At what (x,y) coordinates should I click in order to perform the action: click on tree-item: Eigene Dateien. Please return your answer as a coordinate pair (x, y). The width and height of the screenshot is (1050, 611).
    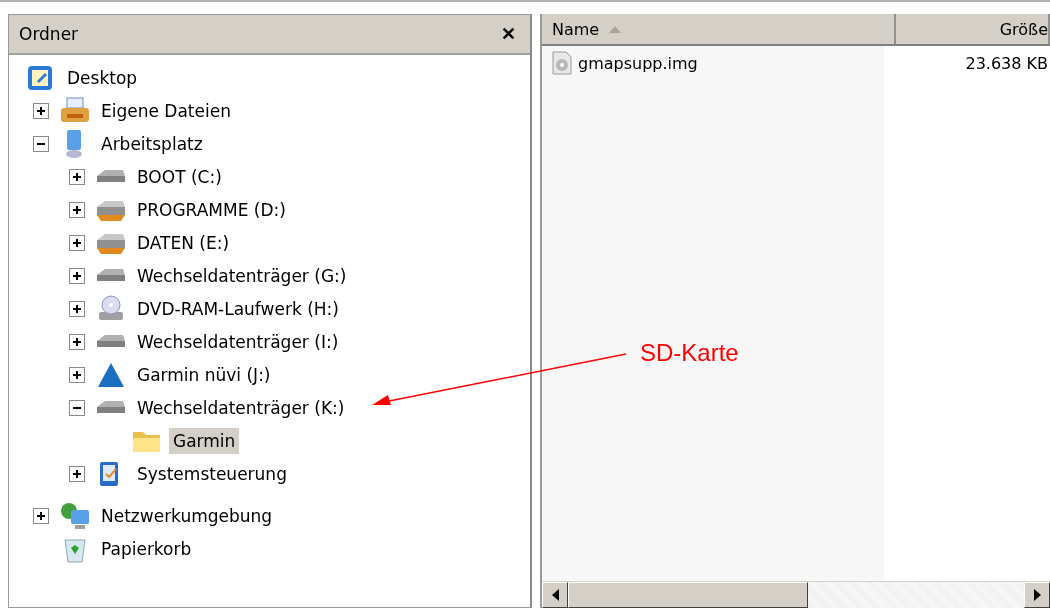
    Looking at the image, I should click on (166, 110).